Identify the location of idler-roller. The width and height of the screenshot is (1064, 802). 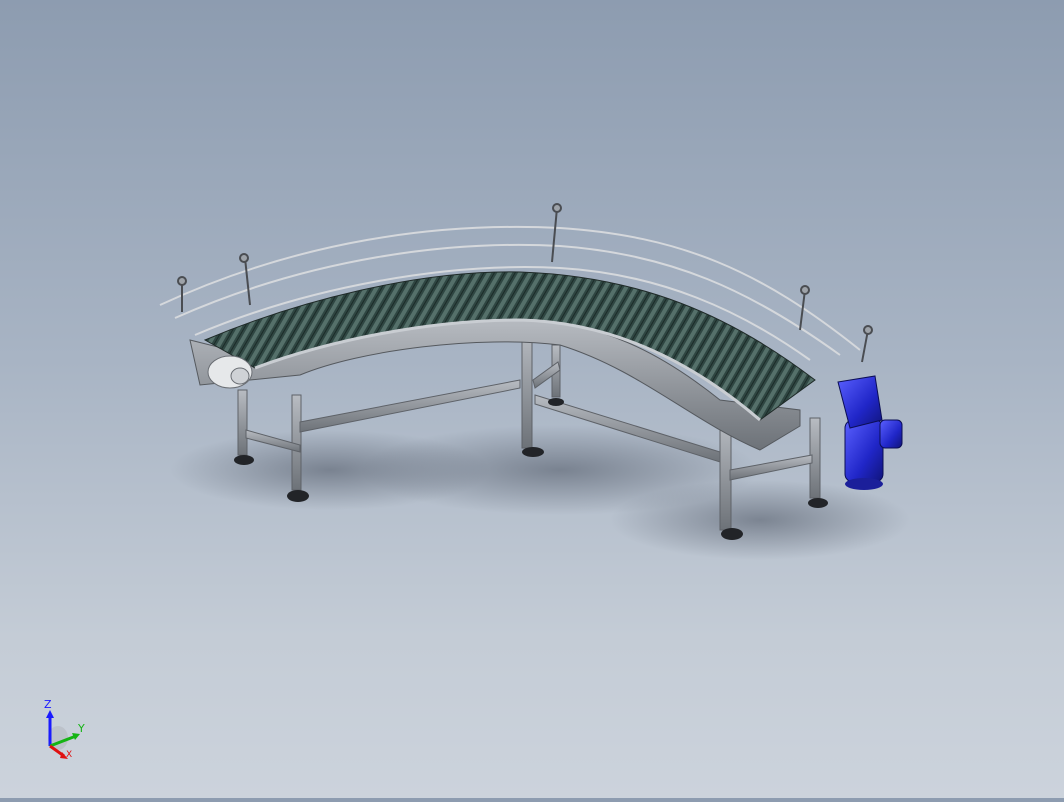
(230, 372).